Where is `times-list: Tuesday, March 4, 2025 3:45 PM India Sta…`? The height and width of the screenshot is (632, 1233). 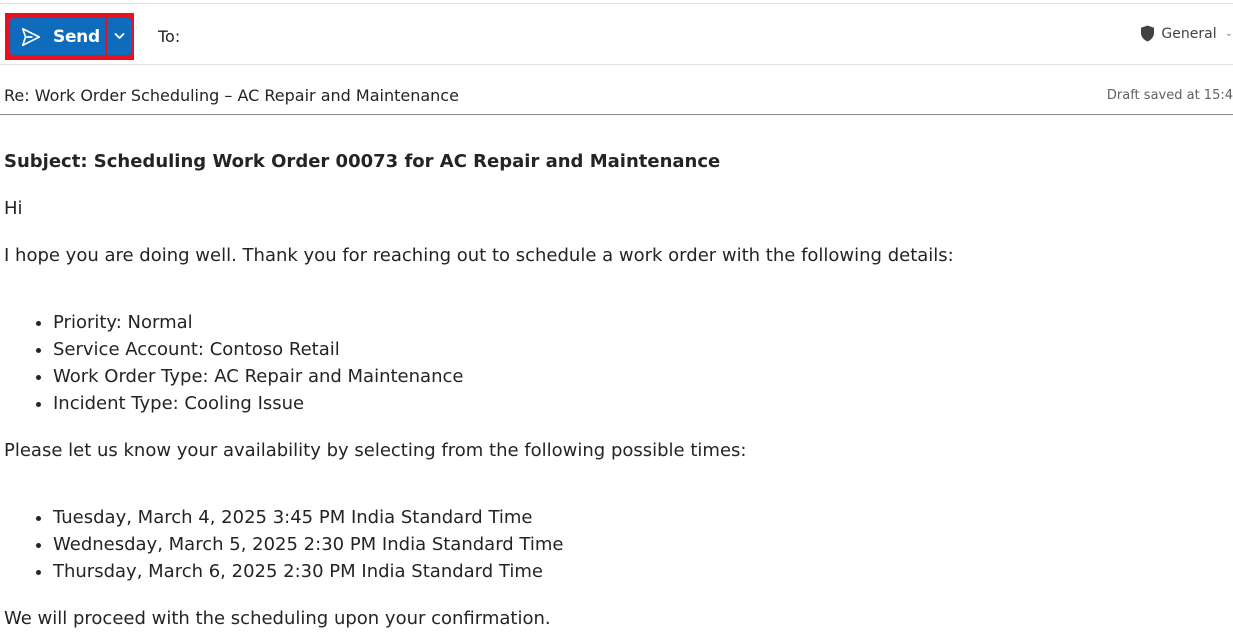 times-list: Tuesday, March 4, 2025 3:45 PM India Sta… is located at coordinates (616, 544).